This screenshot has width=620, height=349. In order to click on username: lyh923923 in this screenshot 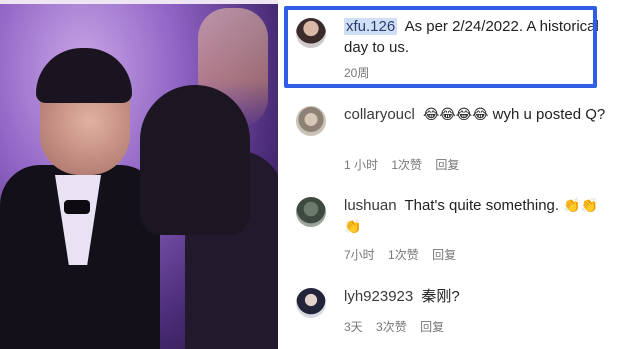, I will do `click(378, 296)`.